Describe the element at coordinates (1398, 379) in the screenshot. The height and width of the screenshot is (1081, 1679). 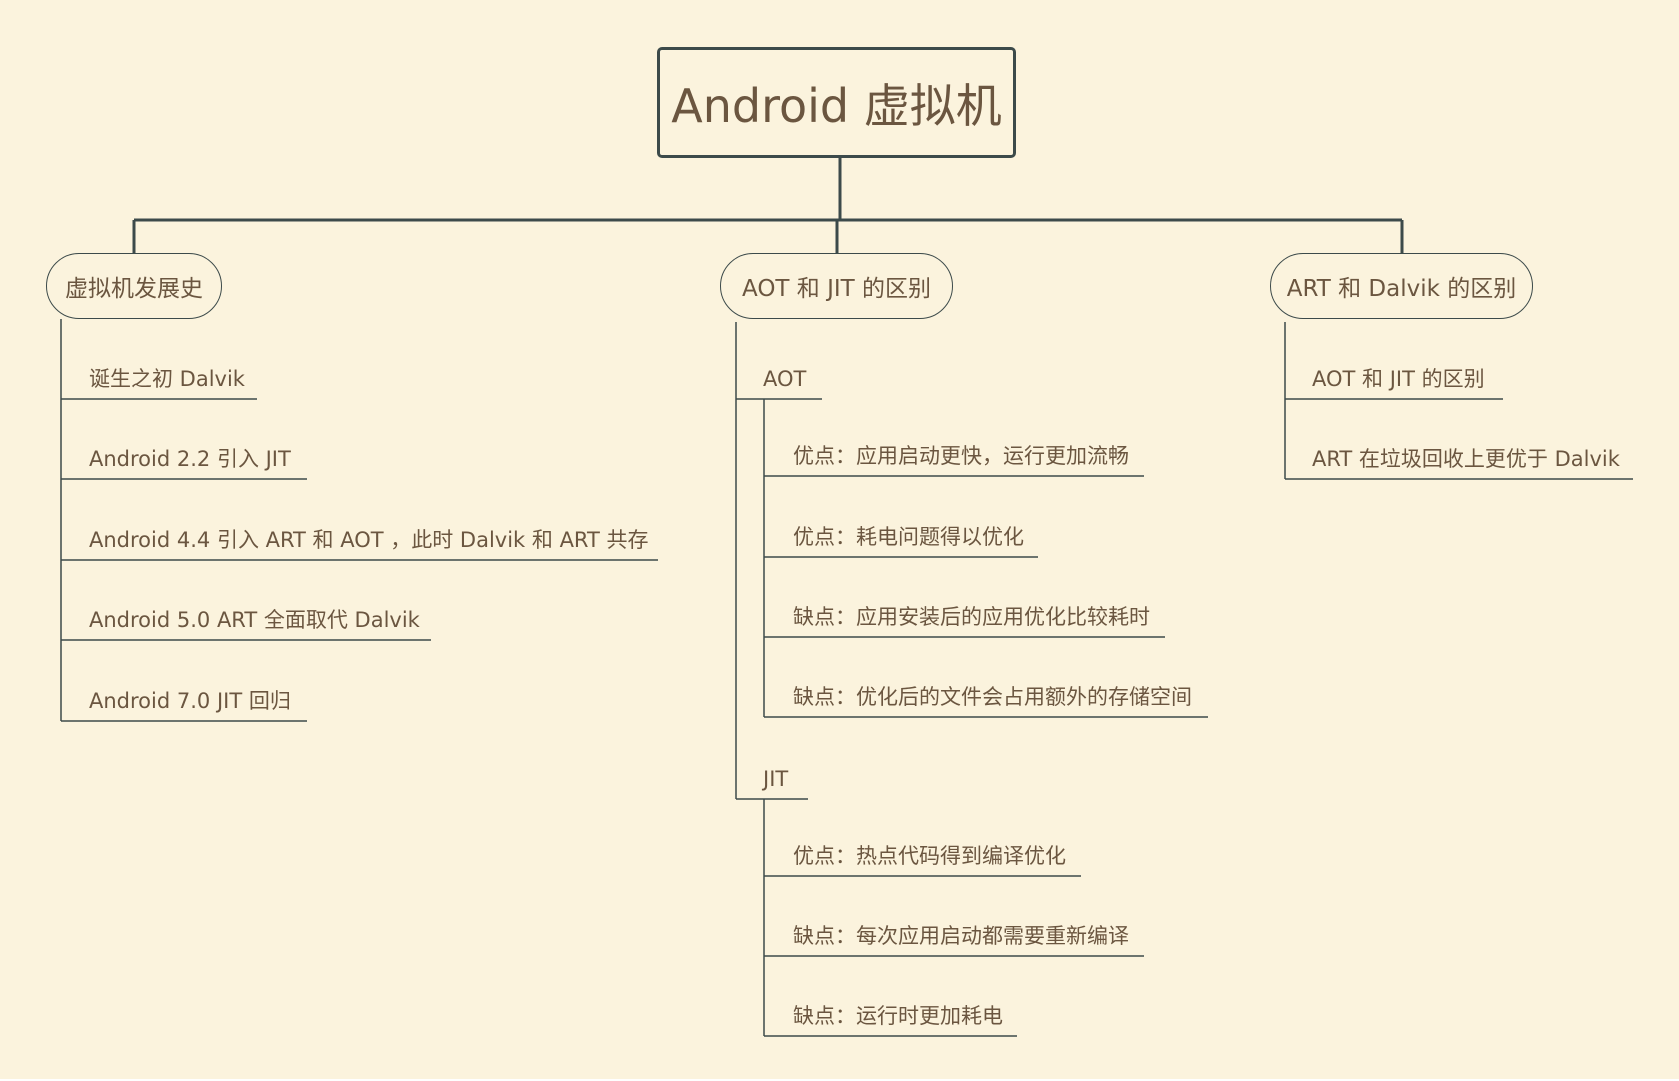
I see `art-dalvik-item-1: AOT 和 JIT 的区别` at that location.